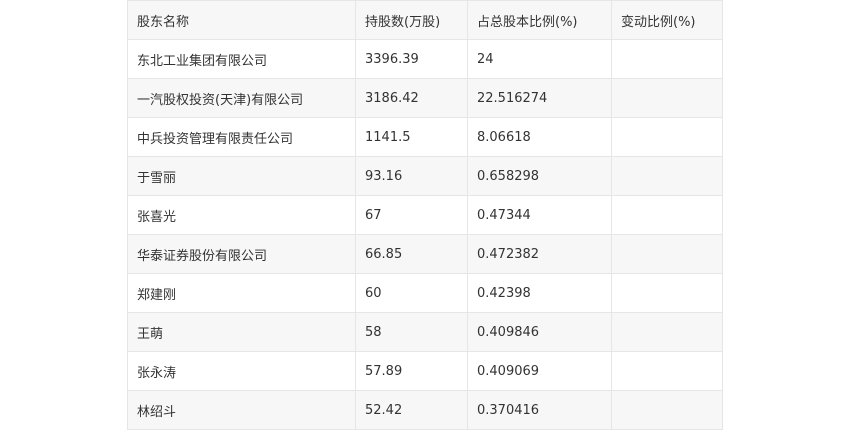  I want to click on cell-share-ratio: 8.06618, so click(539, 137).